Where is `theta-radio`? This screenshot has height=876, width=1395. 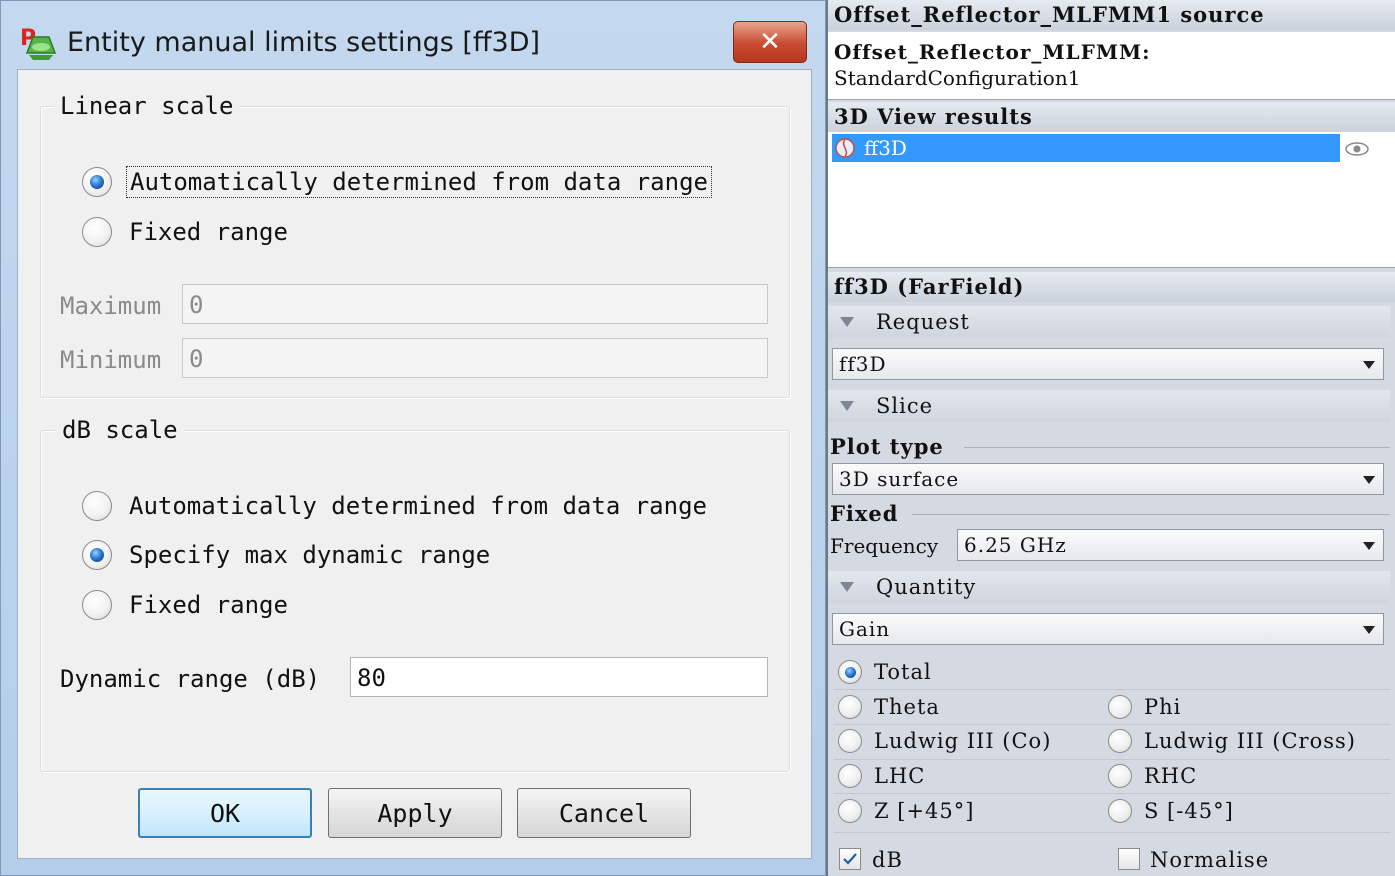
theta-radio is located at coordinates (850, 707).